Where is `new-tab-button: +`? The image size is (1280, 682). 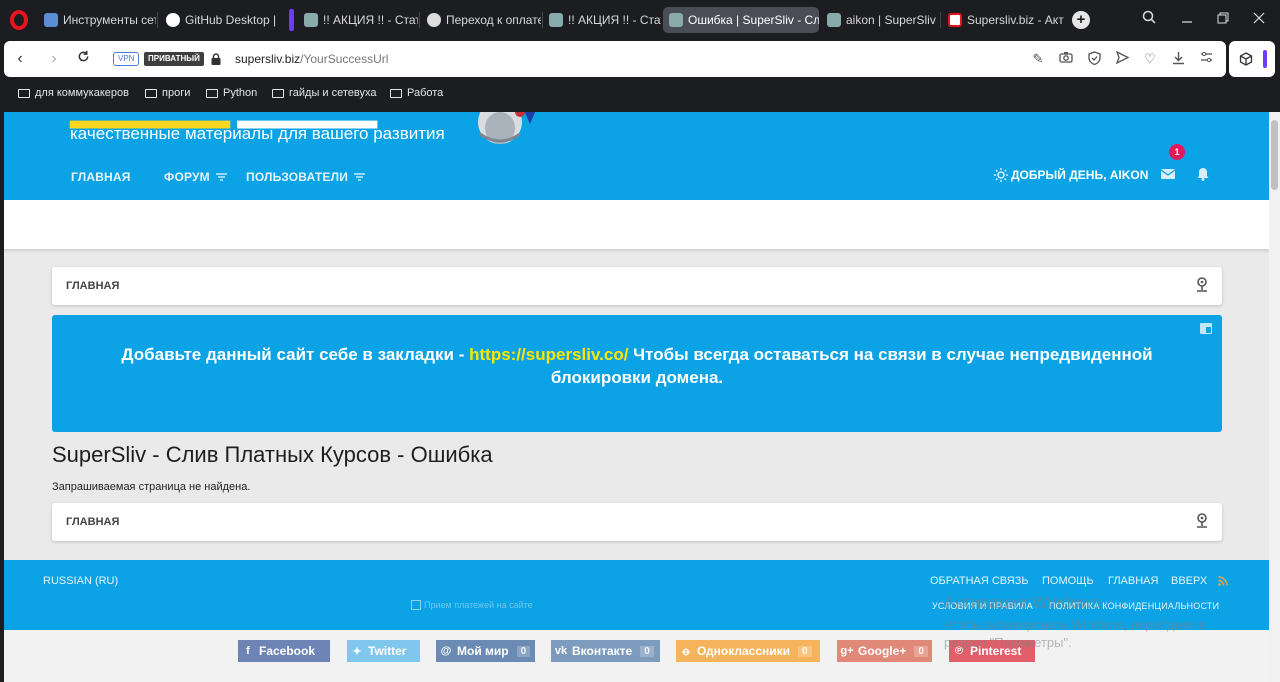
new-tab-button: + is located at coordinates (1081, 20).